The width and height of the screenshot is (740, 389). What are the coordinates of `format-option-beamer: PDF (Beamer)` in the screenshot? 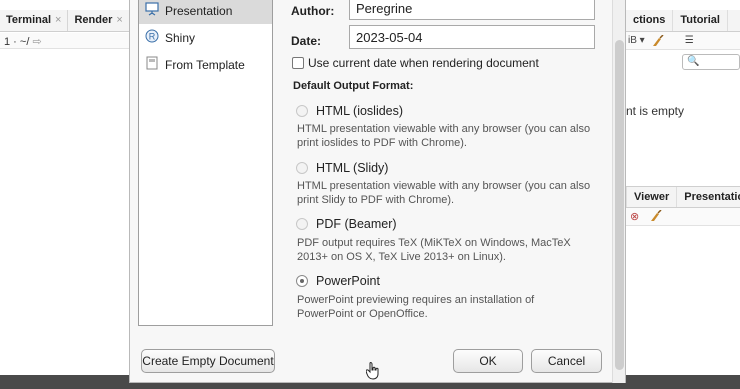 It's located at (346, 224).